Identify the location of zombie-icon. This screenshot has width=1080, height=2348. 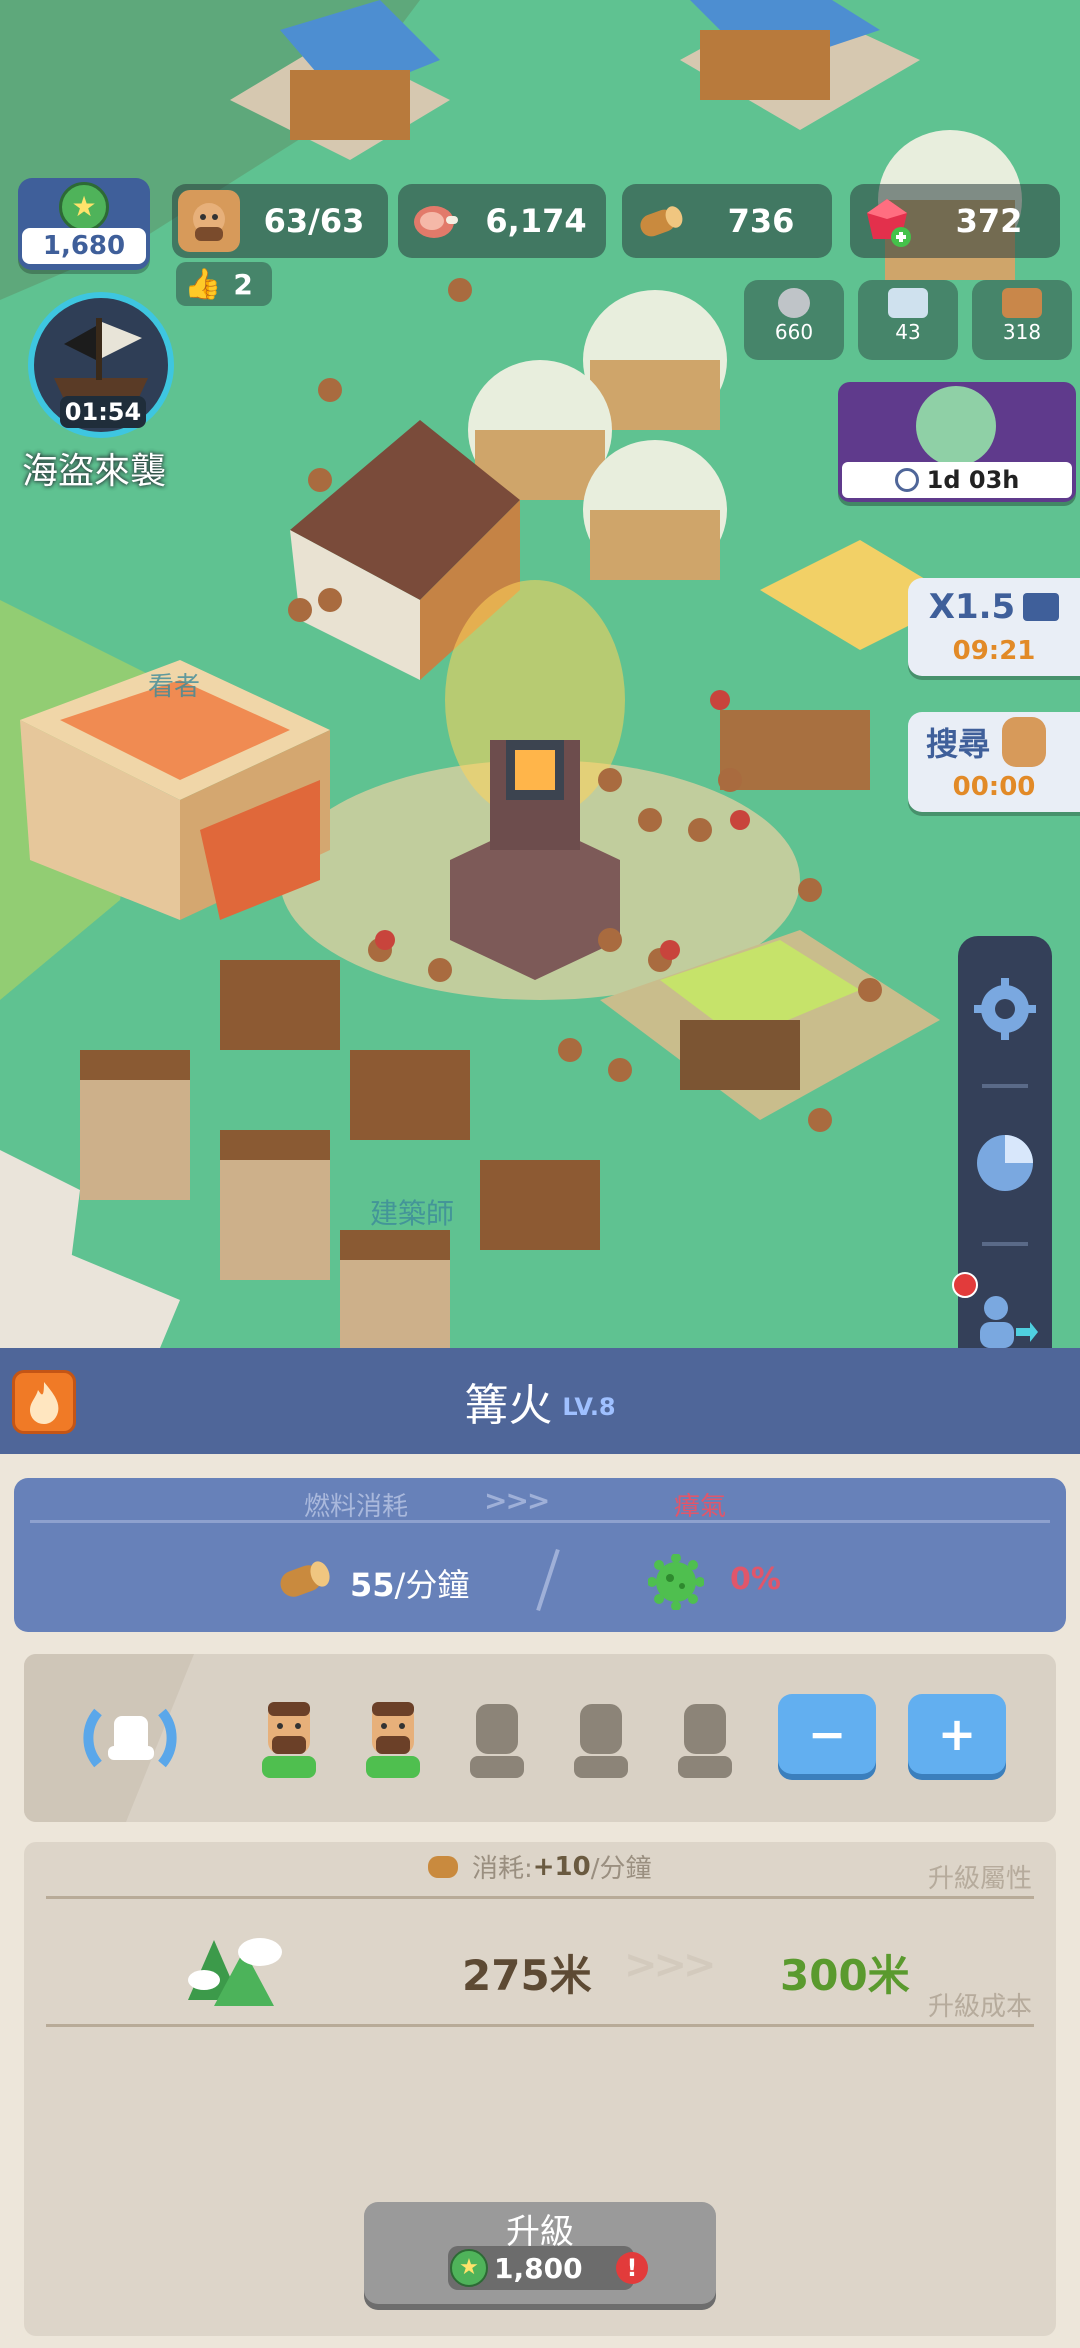
(956, 426).